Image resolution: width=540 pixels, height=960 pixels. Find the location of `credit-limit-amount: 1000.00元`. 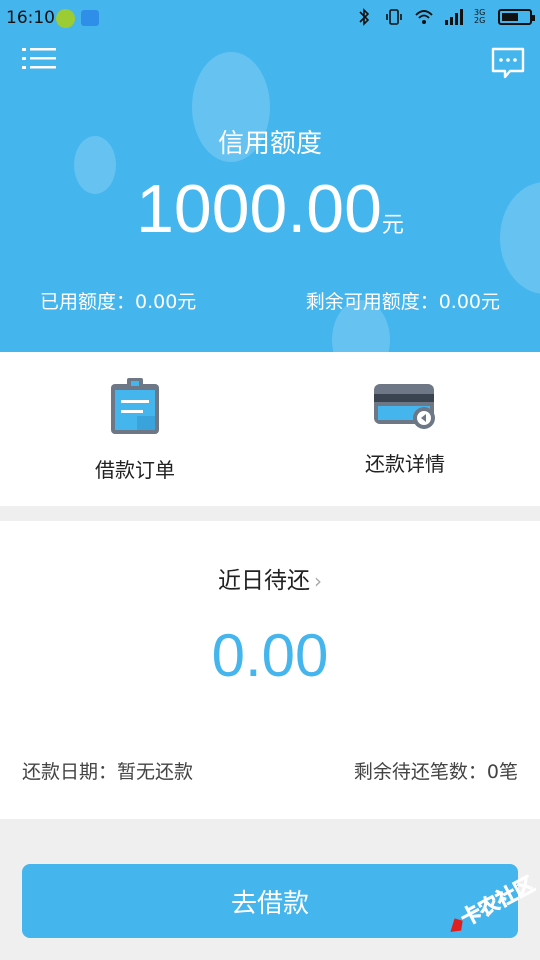

credit-limit-amount: 1000.00元 is located at coordinates (270, 209).